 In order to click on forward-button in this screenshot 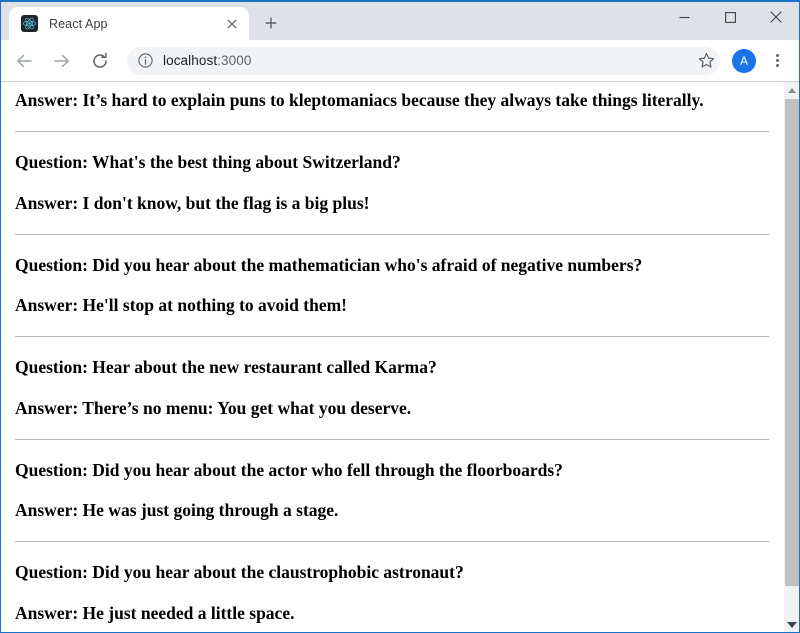, I will do `click(62, 61)`.